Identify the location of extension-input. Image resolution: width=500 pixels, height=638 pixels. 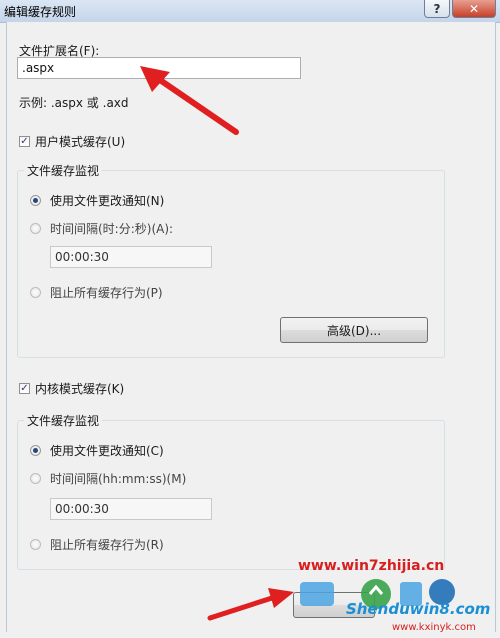
(159, 68).